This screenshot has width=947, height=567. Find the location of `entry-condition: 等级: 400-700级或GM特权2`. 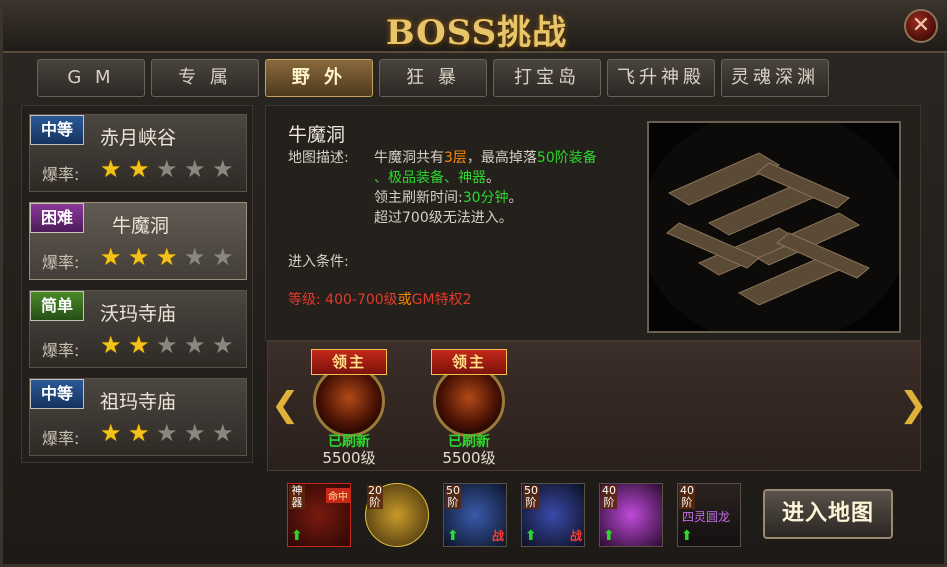

entry-condition: 等级: 400-700级或GM特权2 is located at coordinates (380, 300).